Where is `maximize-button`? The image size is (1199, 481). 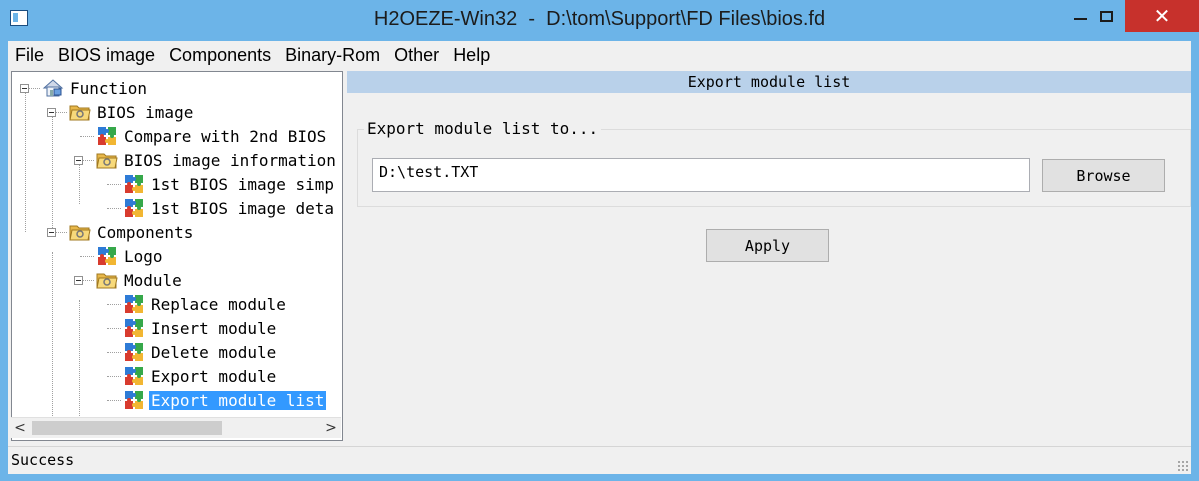
maximize-button is located at coordinates (1106, 16).